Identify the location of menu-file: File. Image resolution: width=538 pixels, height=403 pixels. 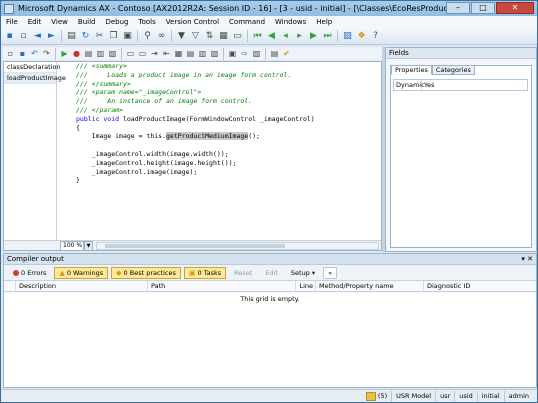
(12, 22).